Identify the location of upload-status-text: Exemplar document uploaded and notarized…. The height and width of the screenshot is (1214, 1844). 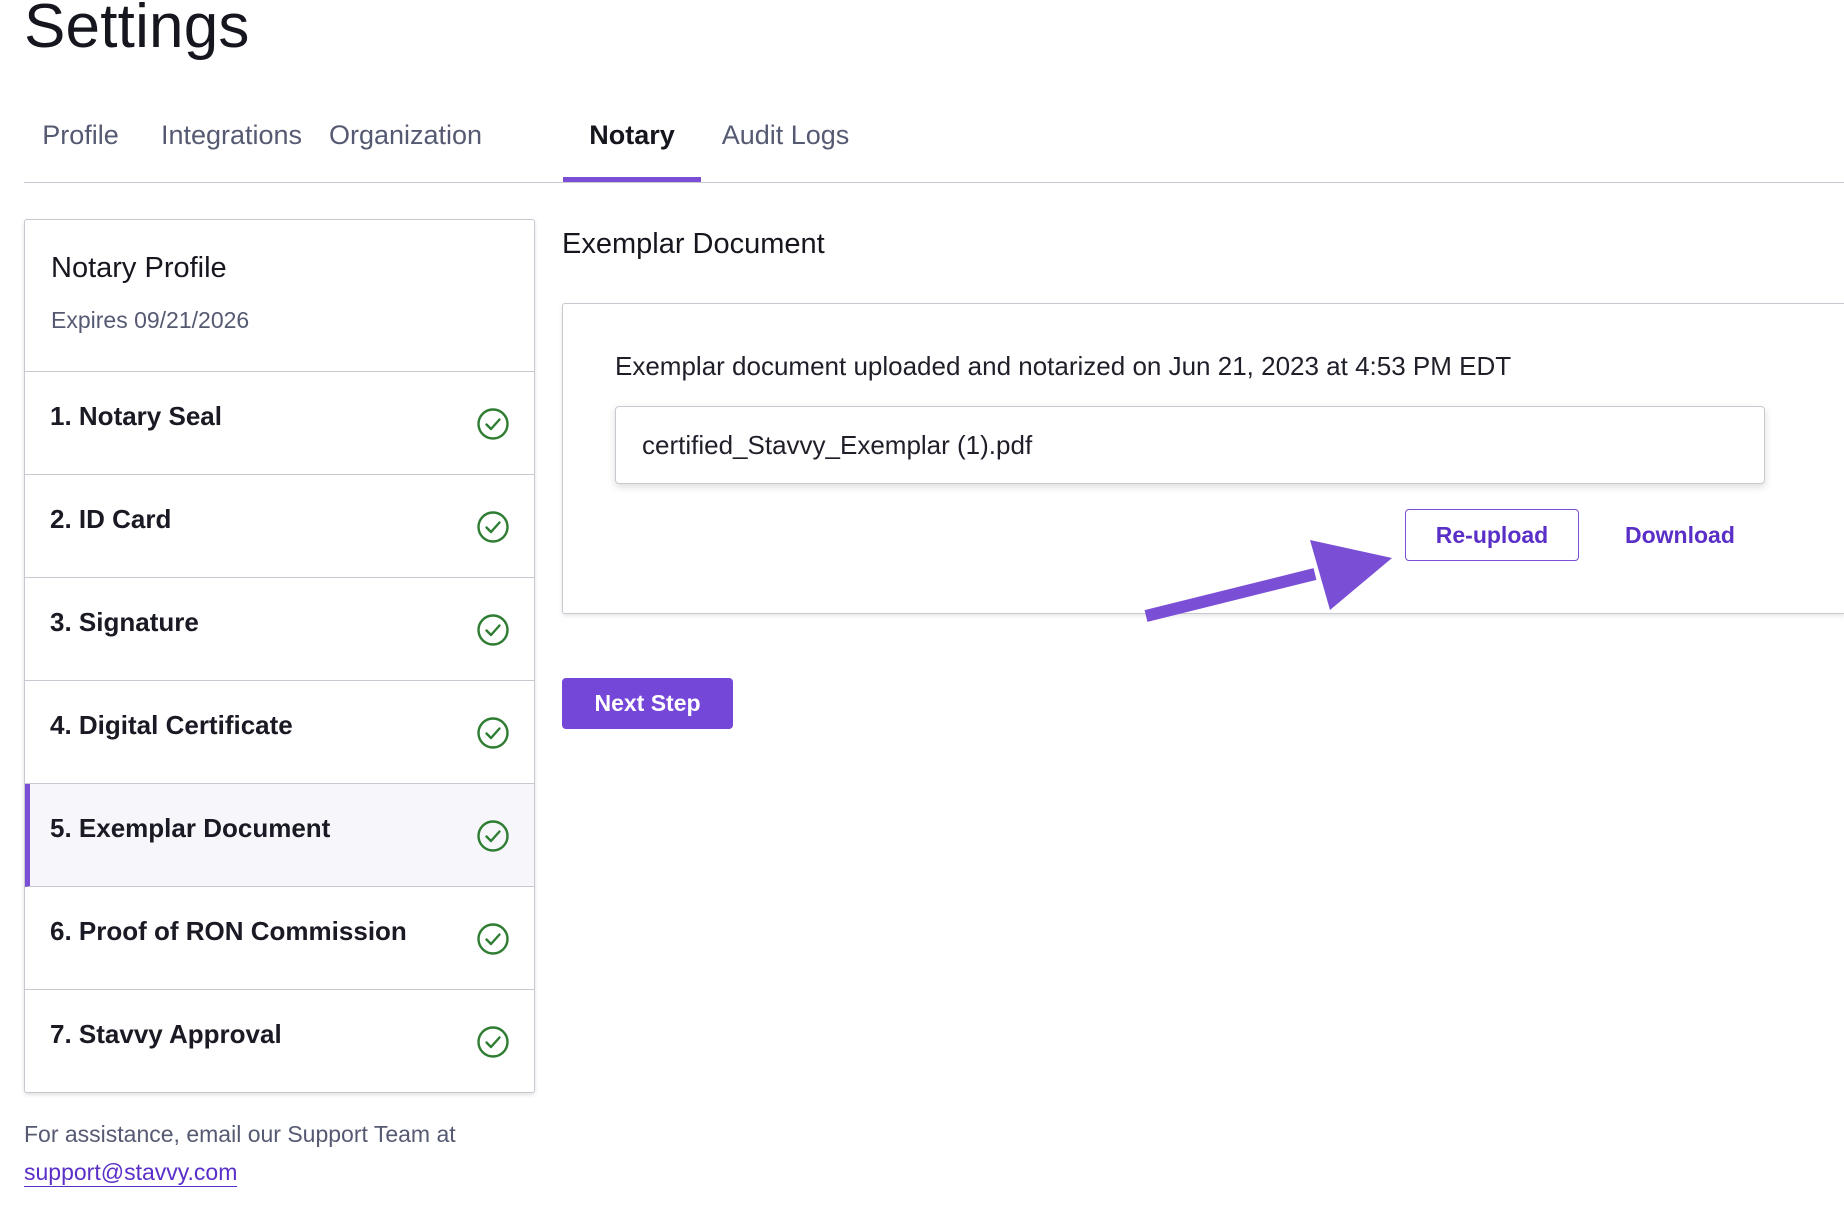
(1063, 366).